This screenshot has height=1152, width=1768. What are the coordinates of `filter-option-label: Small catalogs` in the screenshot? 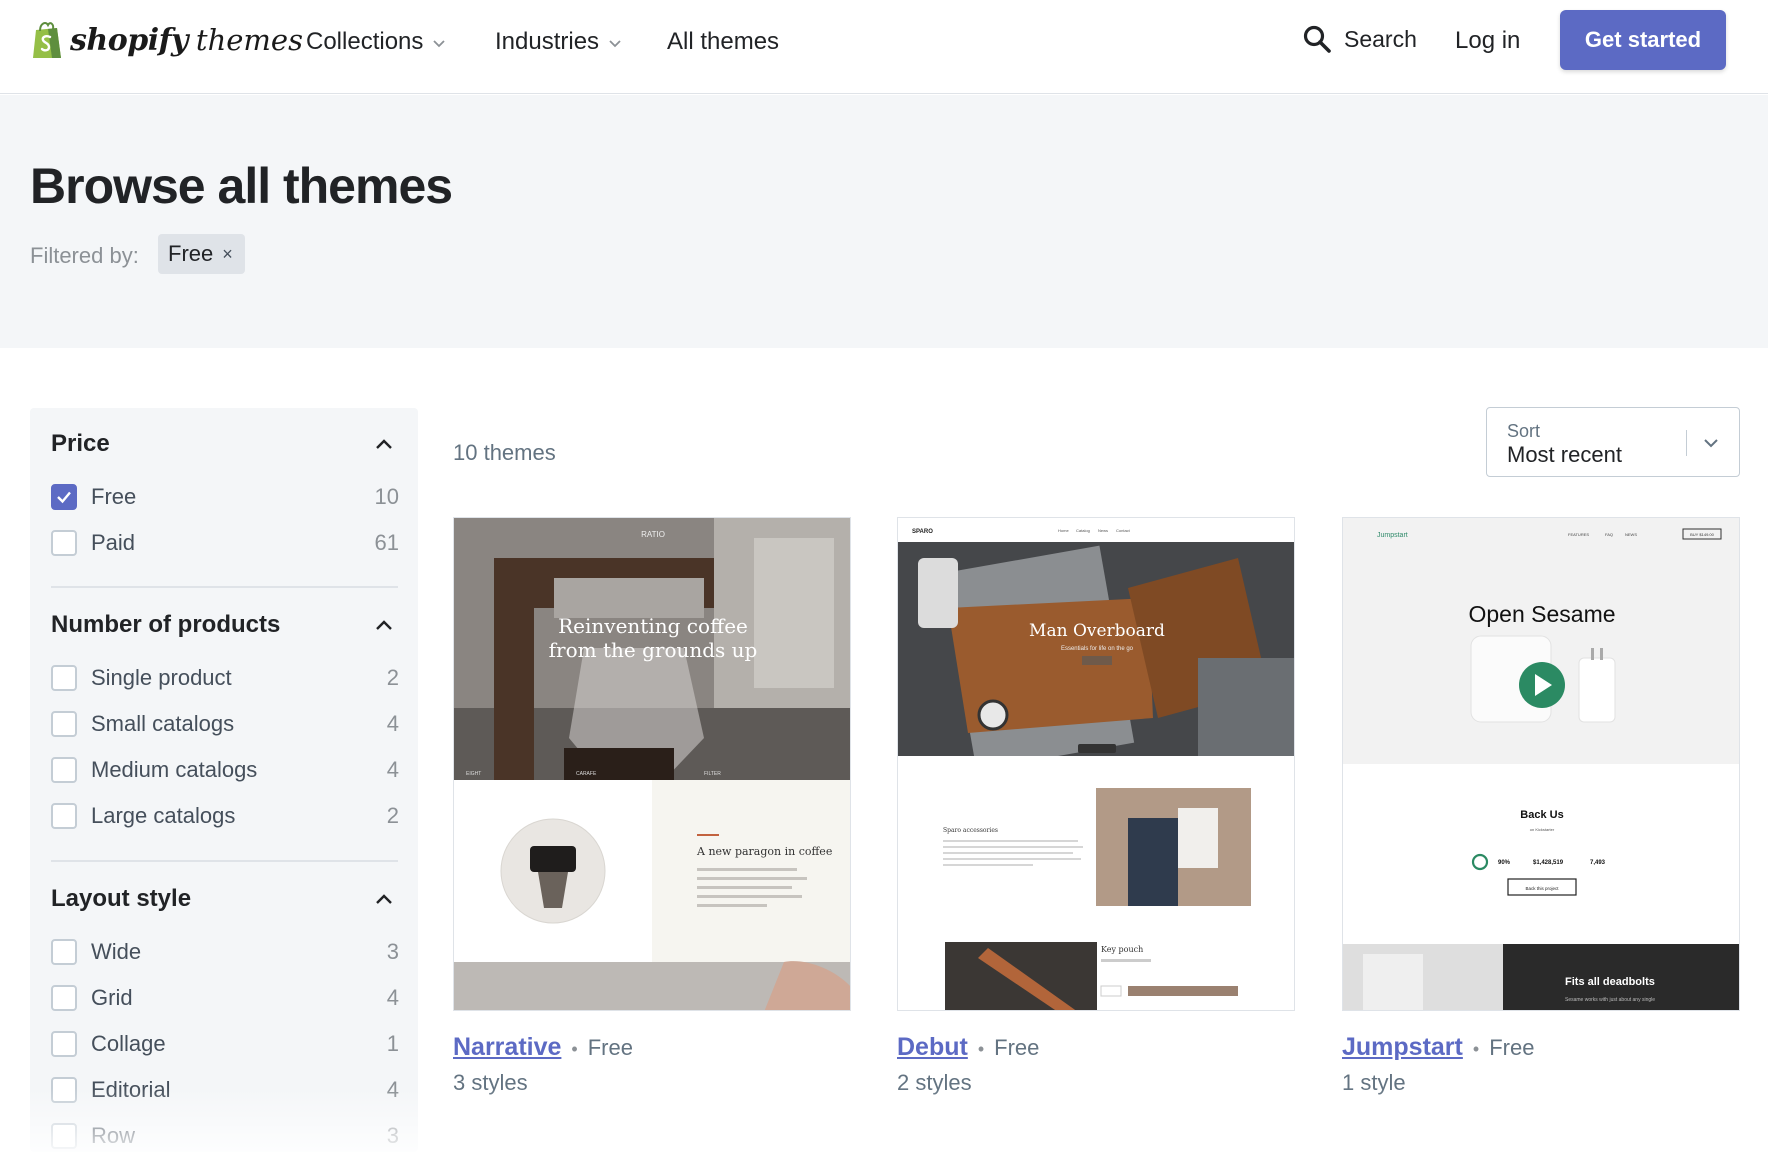 It's located at (163, 723).